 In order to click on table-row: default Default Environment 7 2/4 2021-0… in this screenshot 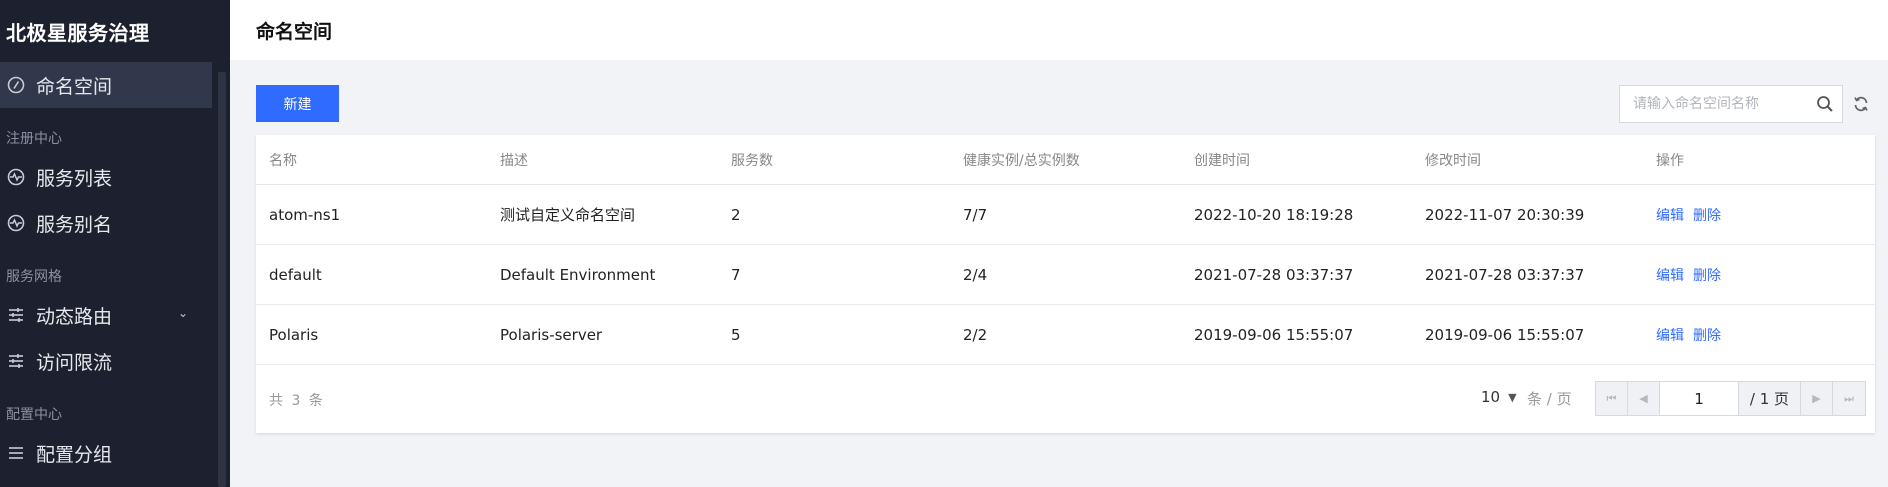, I will do `click(1065, 275)`.